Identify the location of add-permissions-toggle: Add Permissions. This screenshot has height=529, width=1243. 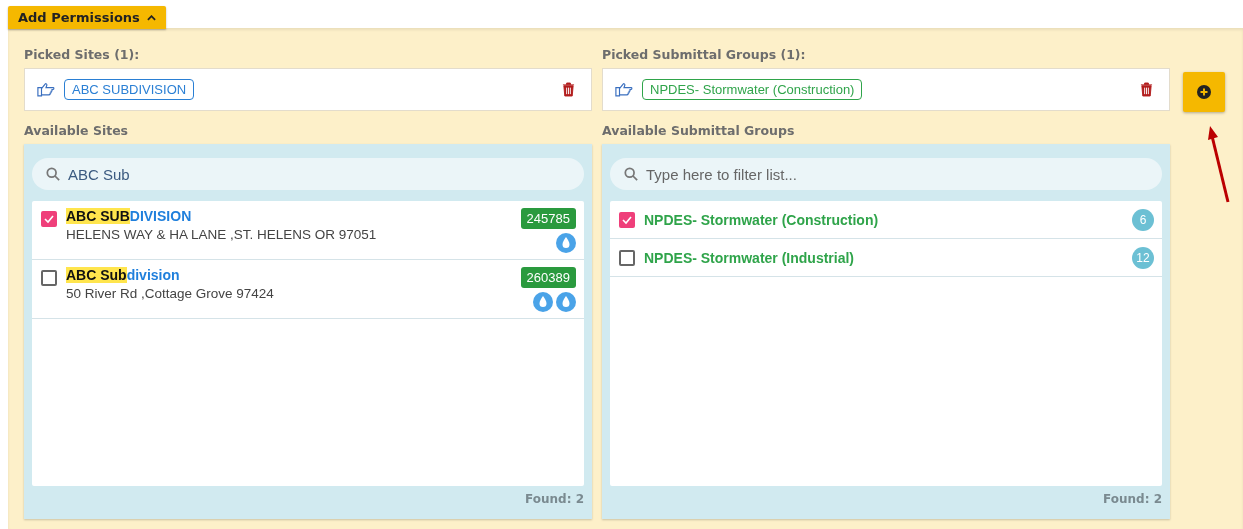
(87, 17).